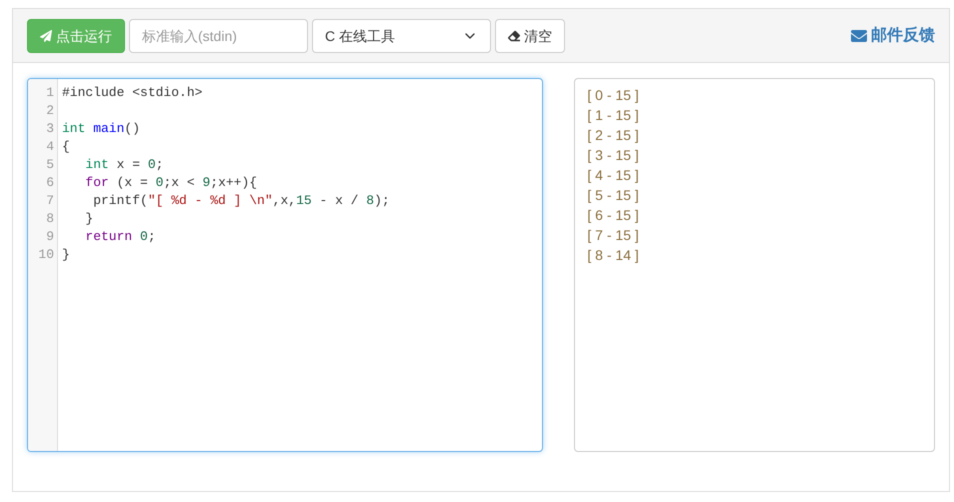 The width and height of the screenshot is (954, 502). What do you see at coordinates (46, 36) in the screenshot?
I see `paper-plane-icon` at bounding box center [46, 36].